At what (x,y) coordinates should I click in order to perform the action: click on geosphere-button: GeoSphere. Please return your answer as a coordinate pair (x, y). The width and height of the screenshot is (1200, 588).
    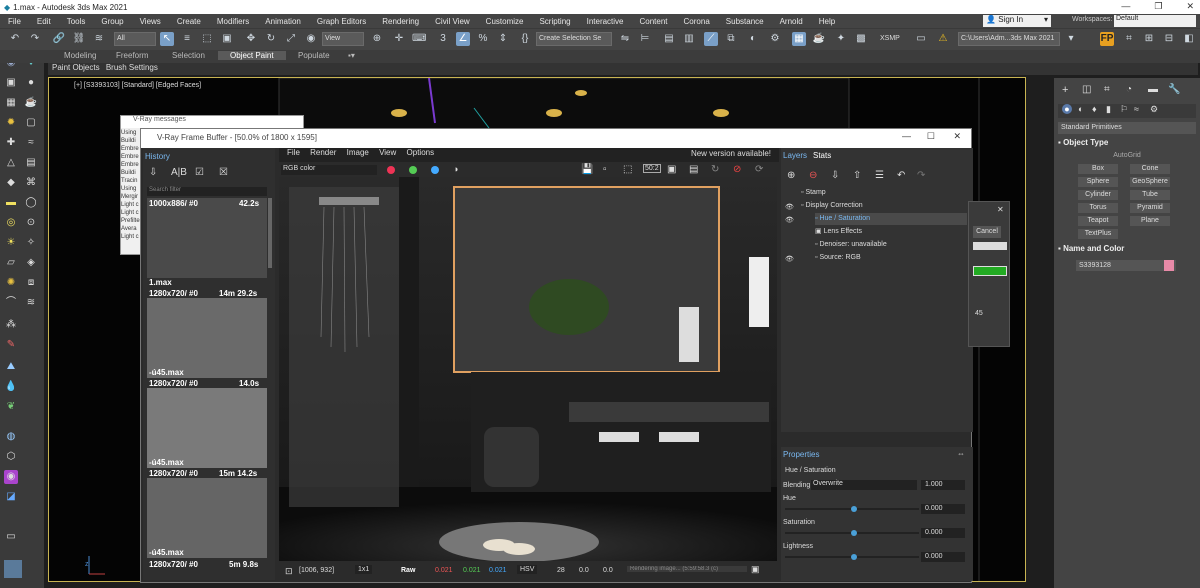
    Looking at the image, I should click on (1150, 182).